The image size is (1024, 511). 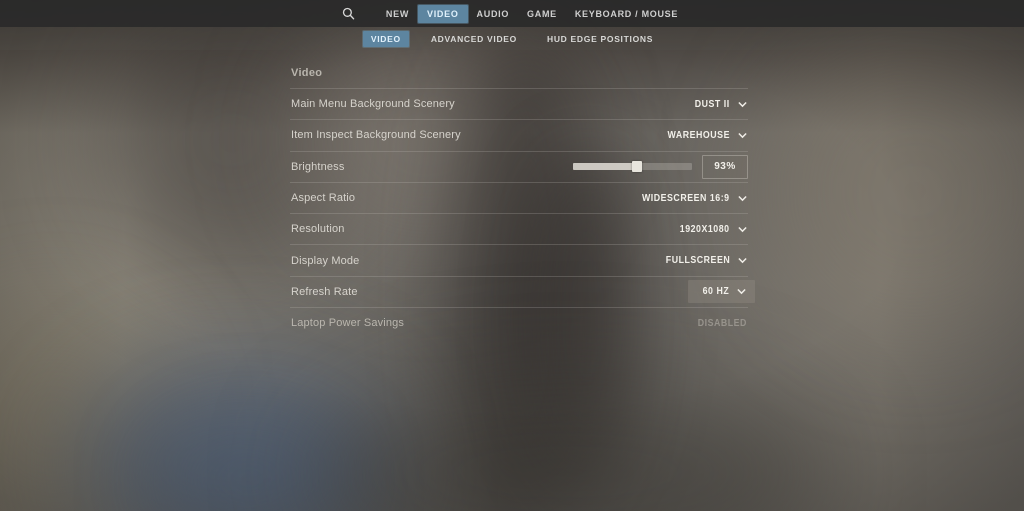 I want to click on setting-row-refresh-rate: Refresh Rate 60 HZ, so click(x=522, y=291).